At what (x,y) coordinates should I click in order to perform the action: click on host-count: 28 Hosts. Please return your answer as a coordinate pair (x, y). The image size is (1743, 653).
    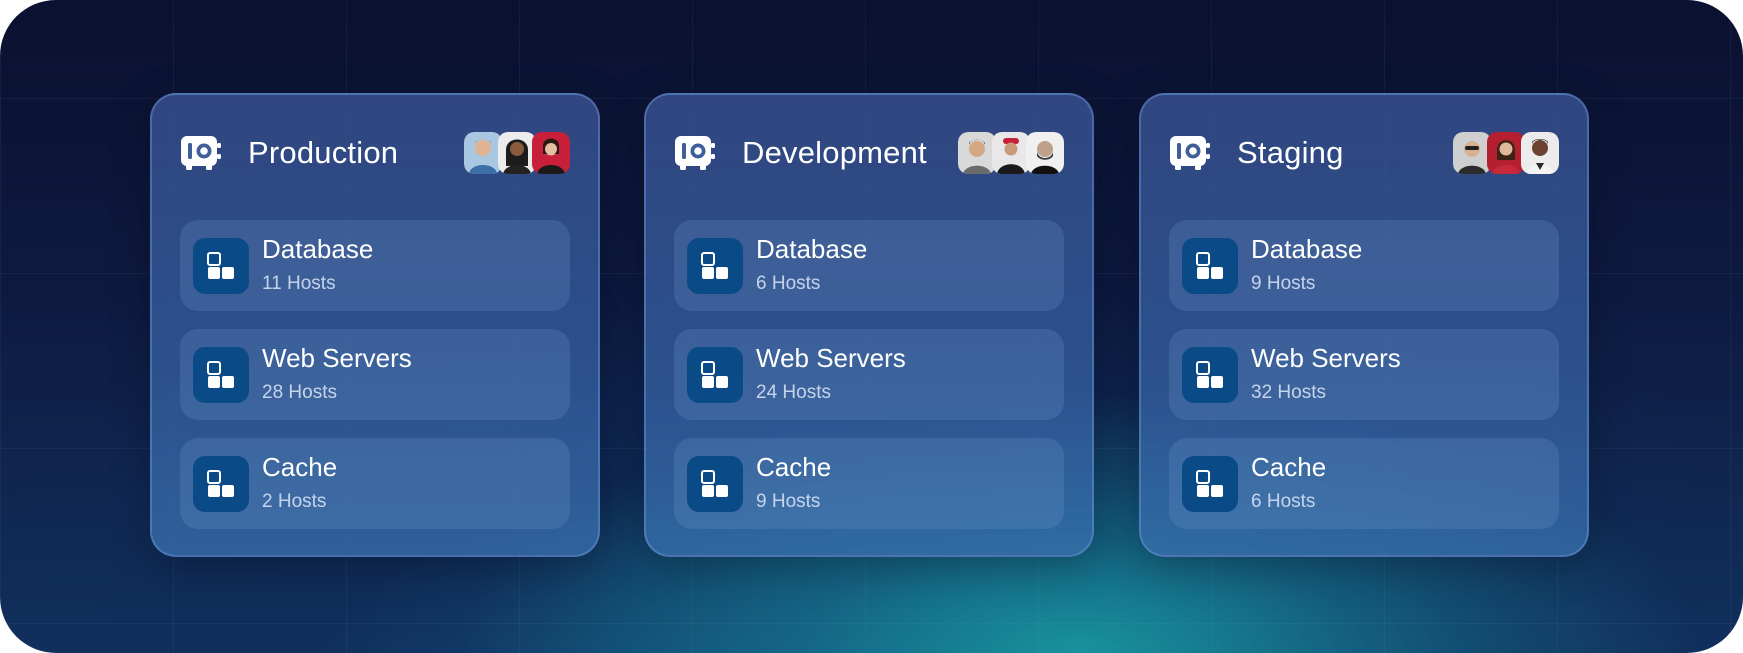
    Looking at the image, I should click on (299, 392).